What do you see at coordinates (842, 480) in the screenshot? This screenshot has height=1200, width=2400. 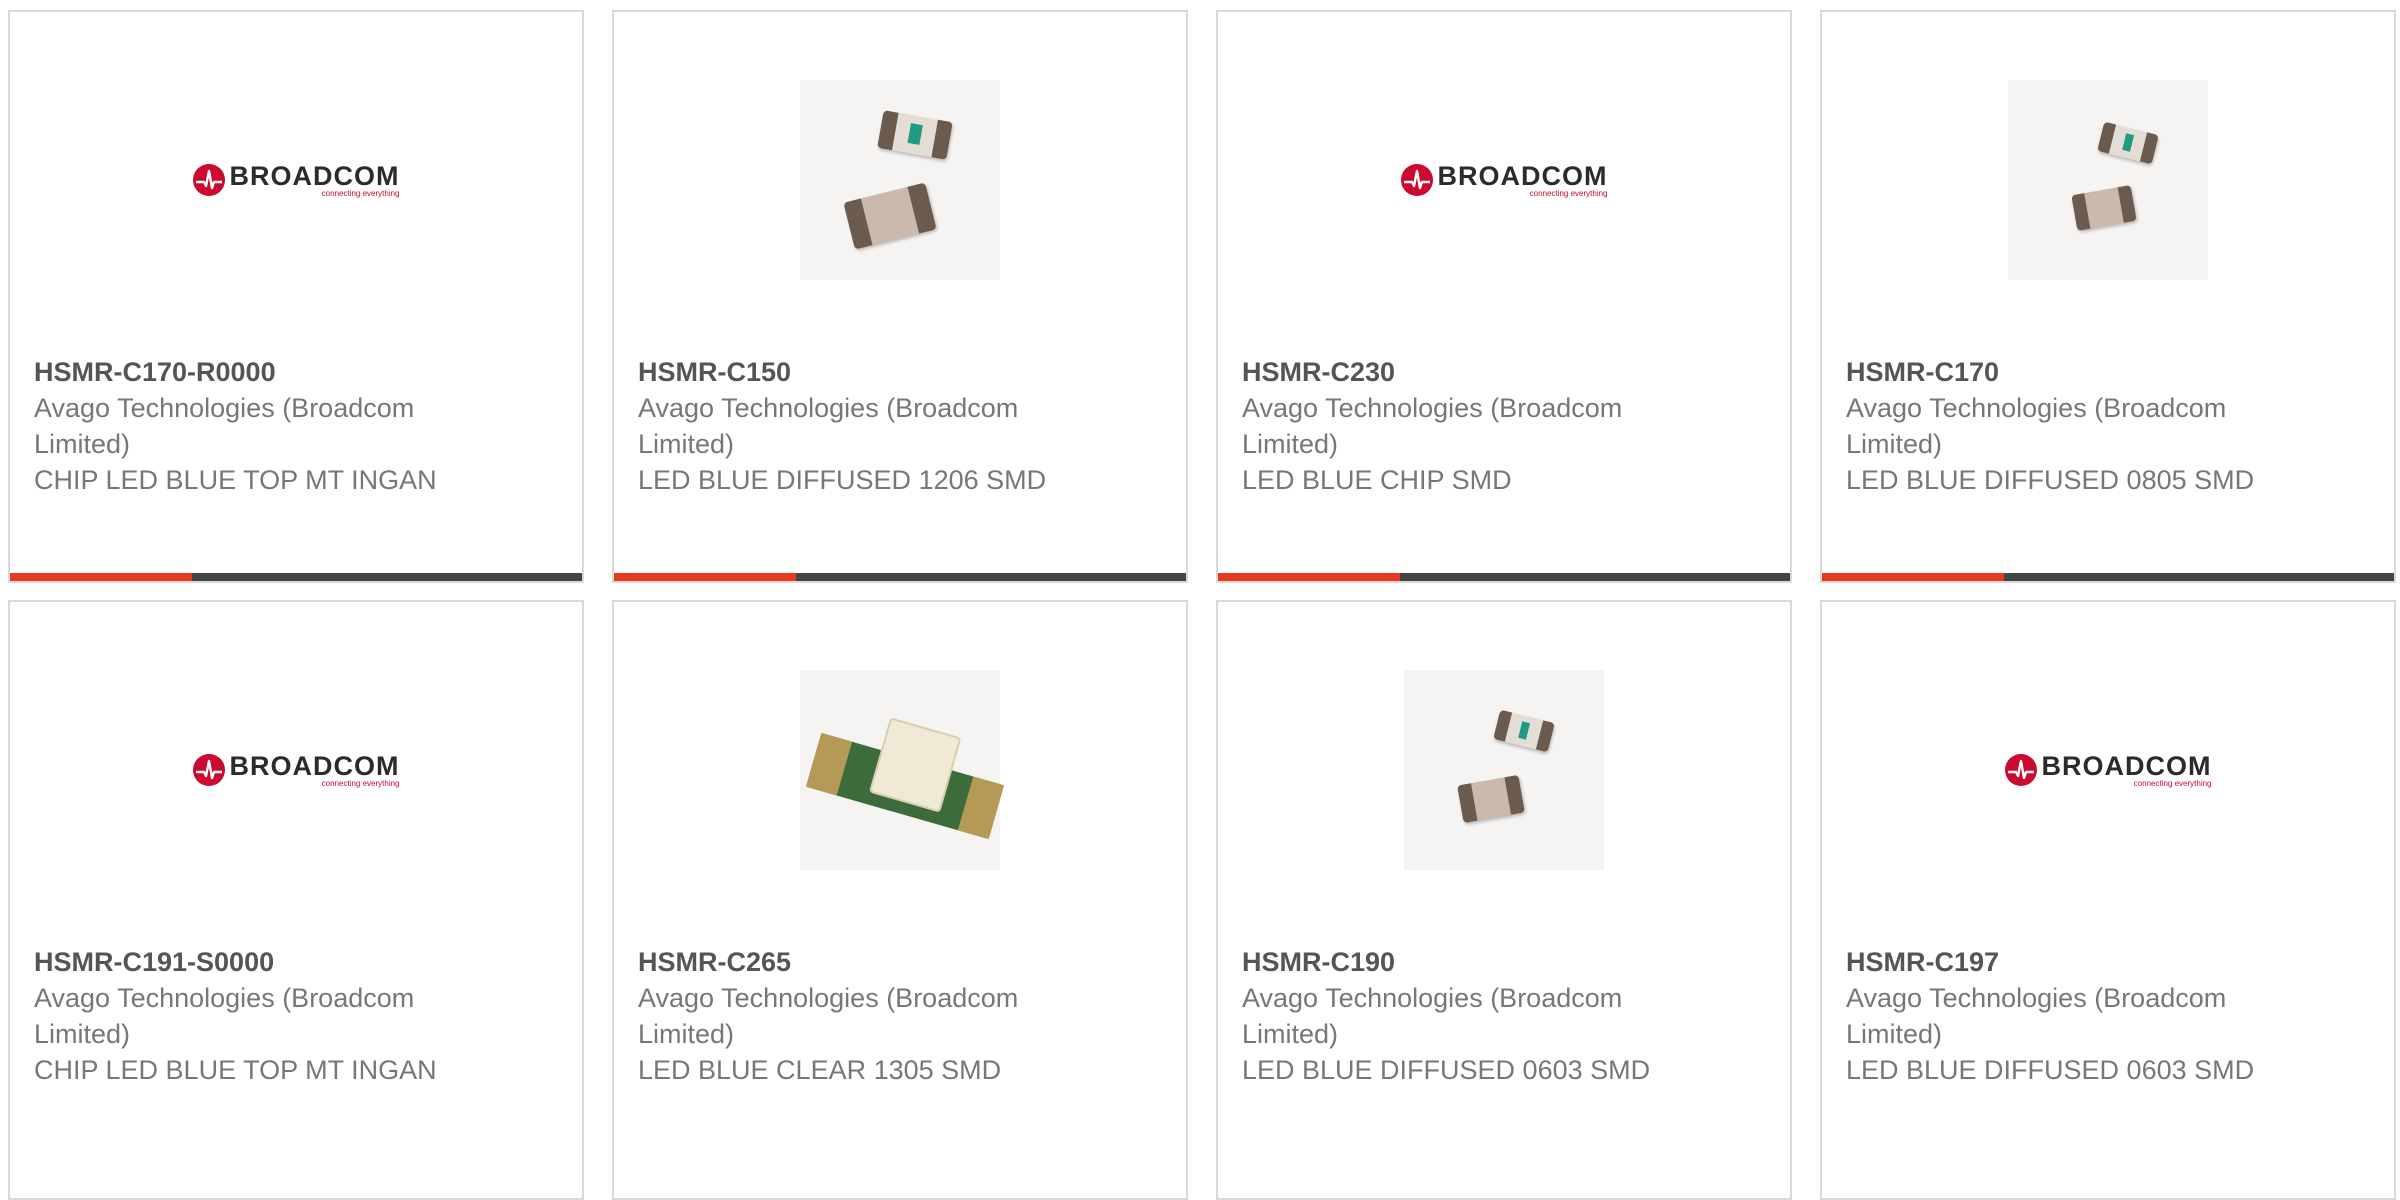 I see `description: LED BLUE DIFFUSED 1206 SMD` at bounding box center [842, 480].